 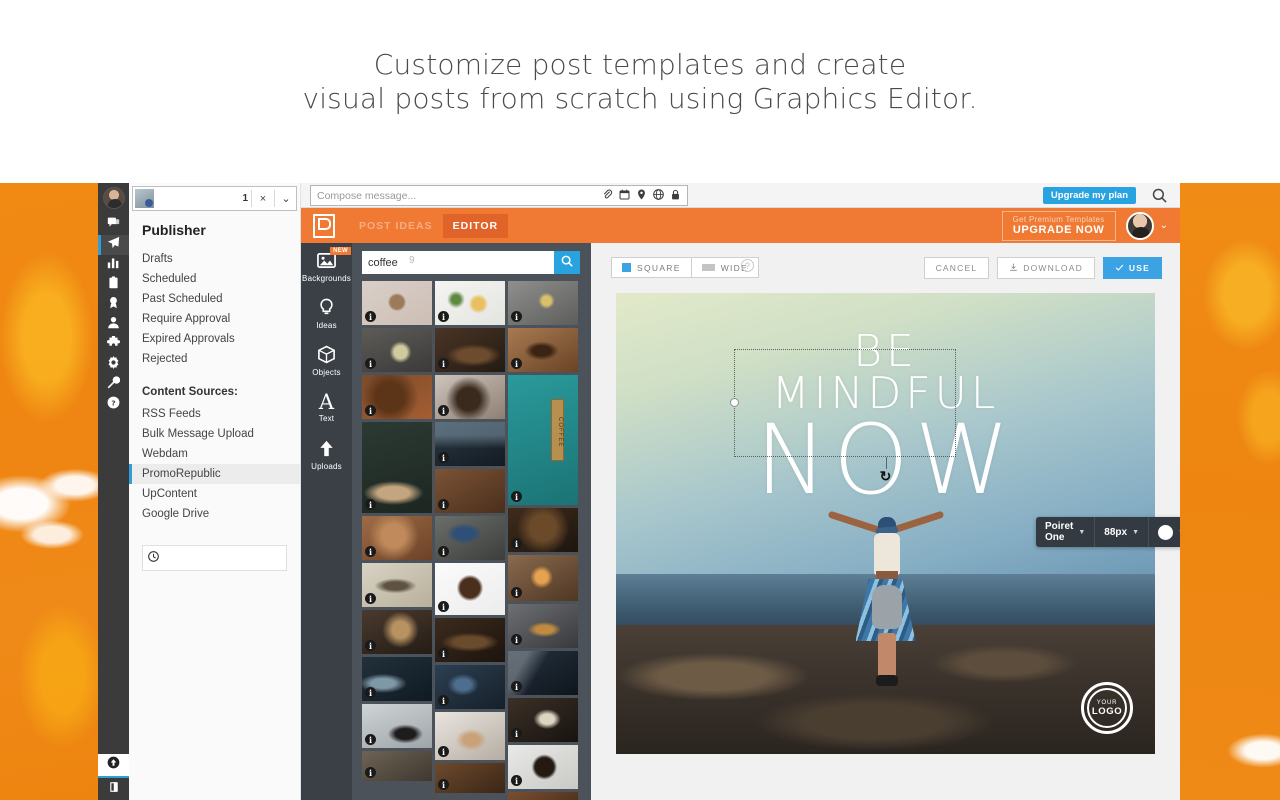 What do you see at coordinates (214, 339) in the screenshot?
I see `sidebar-item-expired-approvals: Expired Approvals` at bounding box center [214, 339].